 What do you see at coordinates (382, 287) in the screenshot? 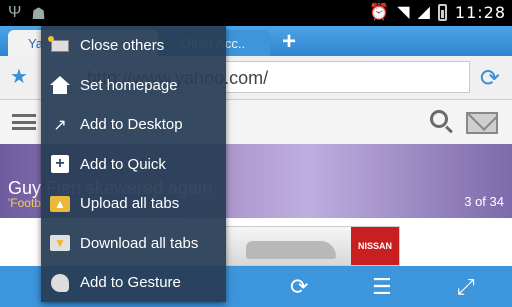
I see `list-icon: ☰` at bounding box center [382, 287].